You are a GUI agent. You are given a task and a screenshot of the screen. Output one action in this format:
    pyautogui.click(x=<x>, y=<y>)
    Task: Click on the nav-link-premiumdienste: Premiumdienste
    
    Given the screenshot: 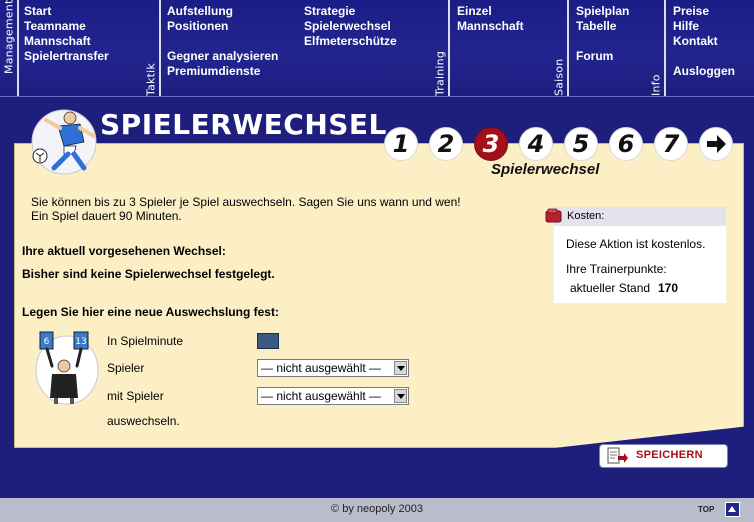 What is the action you would take?
    pyautogui.click(x=222, y=71)
    